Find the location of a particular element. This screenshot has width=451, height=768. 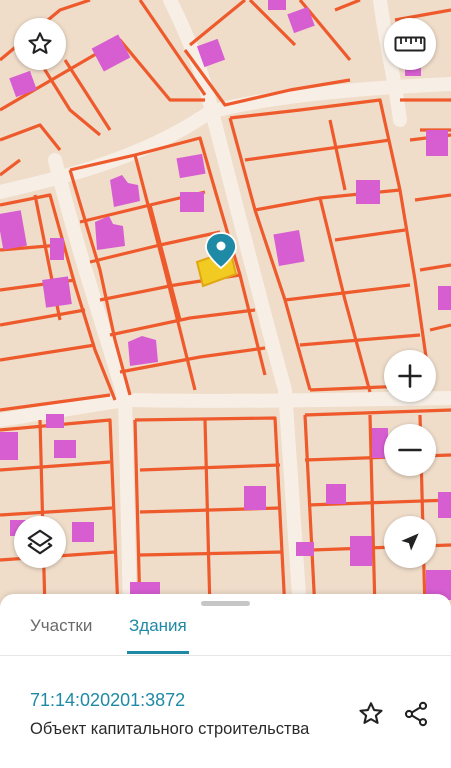

share-icon is located at coordinates (416, 714).